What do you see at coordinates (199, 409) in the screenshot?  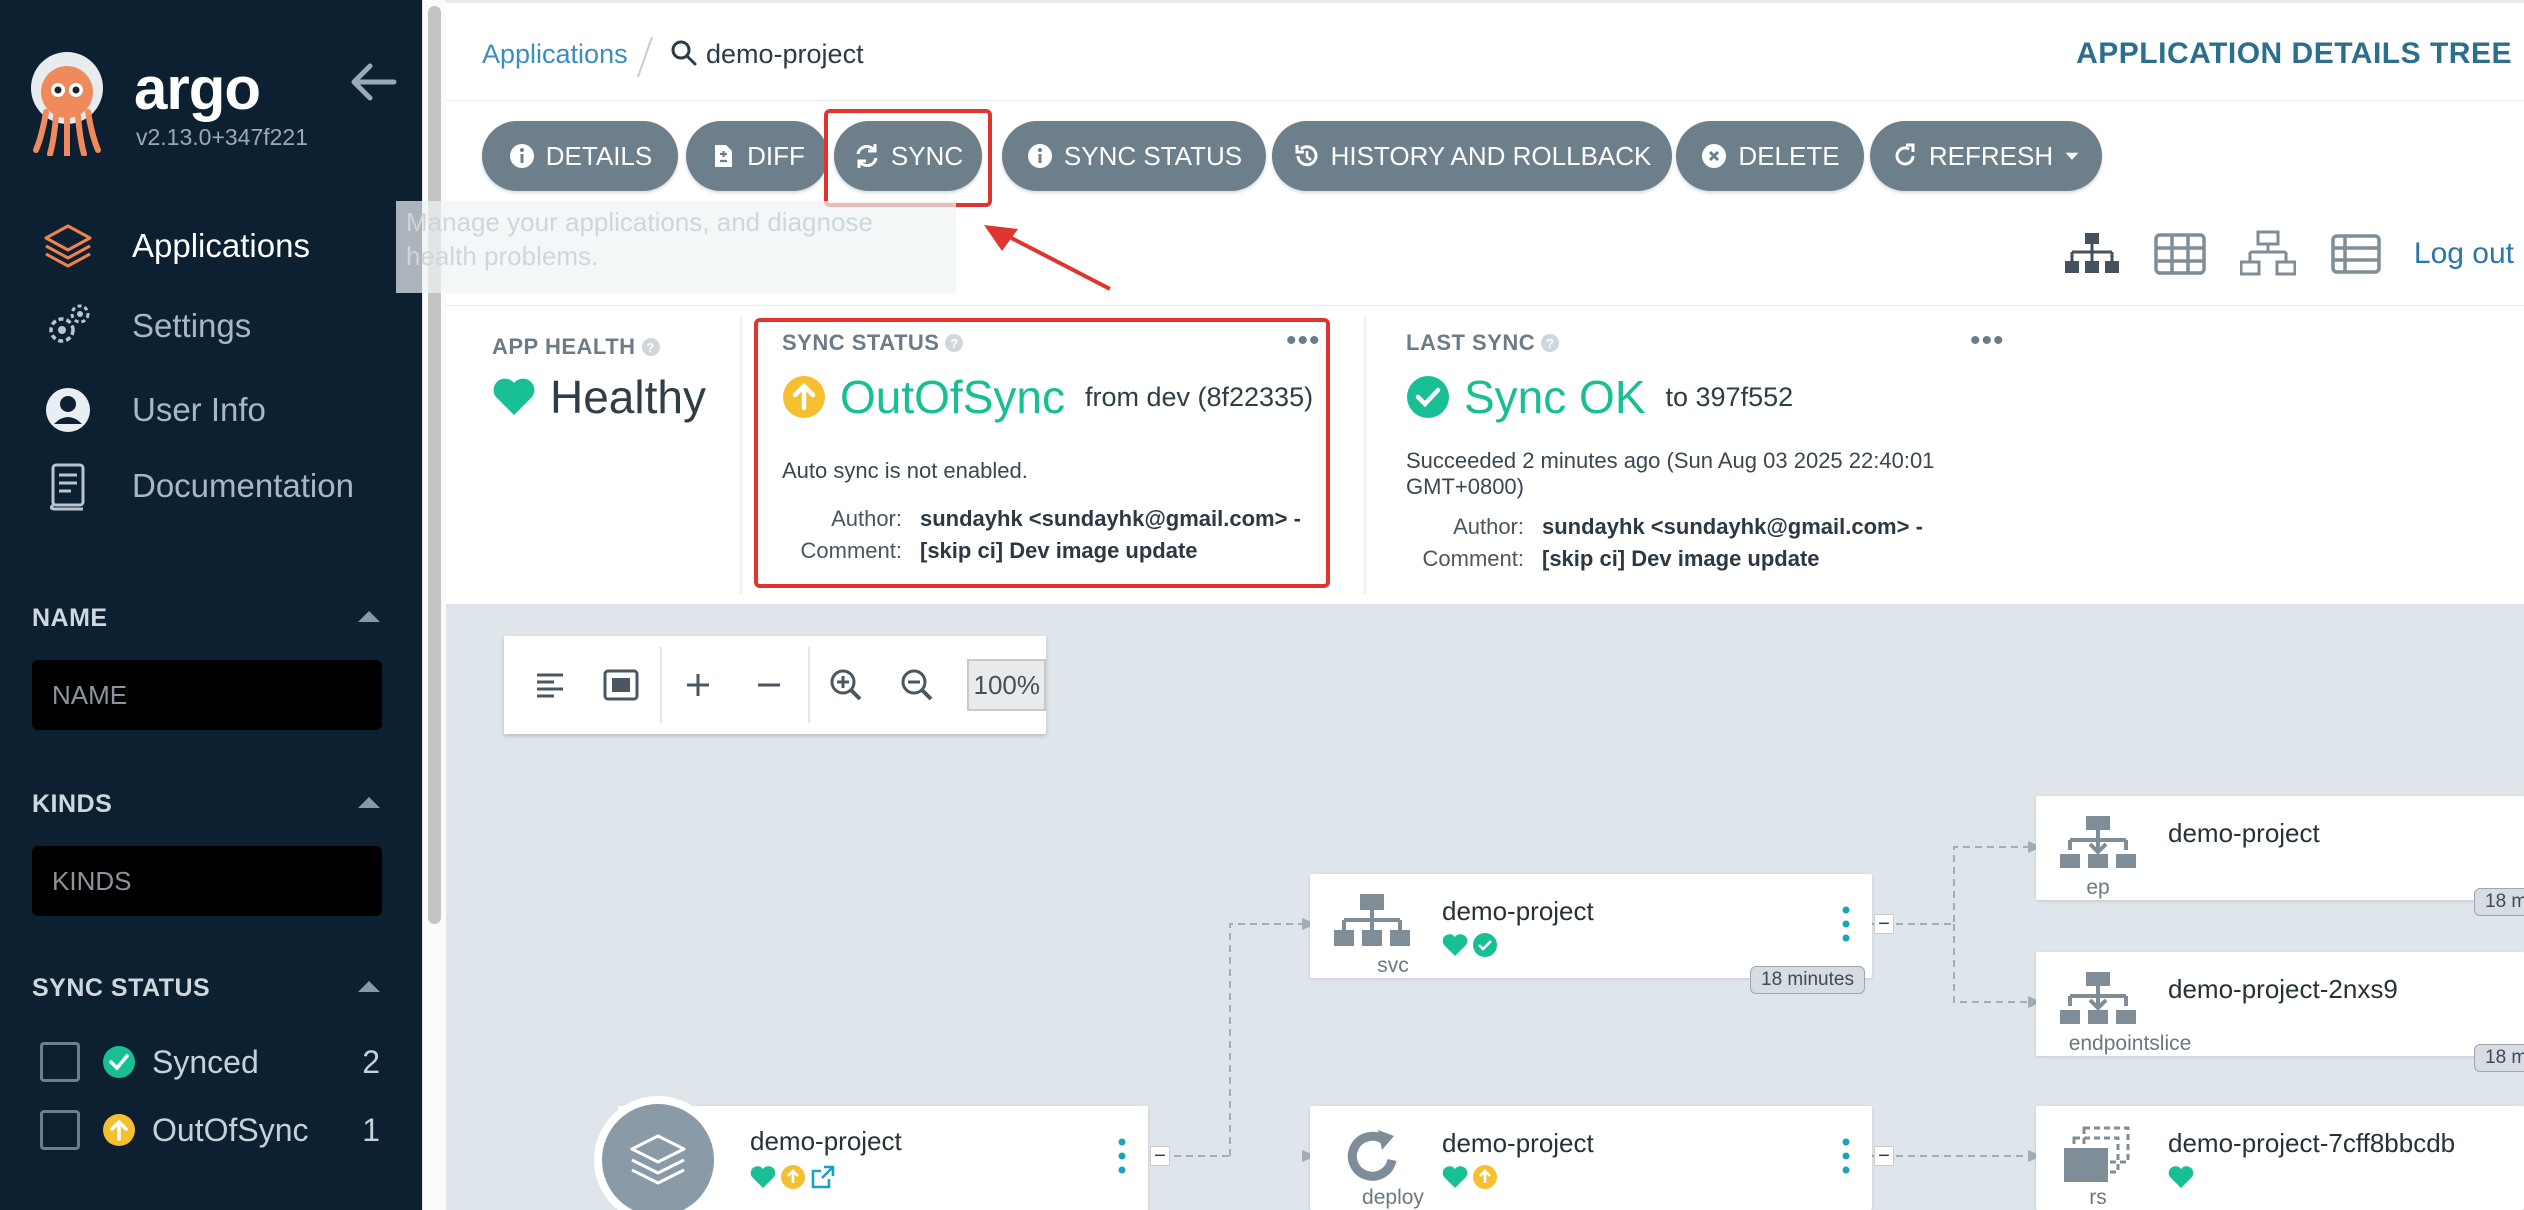 I see `nav-user-info-label: User Info` at bounding box center [199, 409].